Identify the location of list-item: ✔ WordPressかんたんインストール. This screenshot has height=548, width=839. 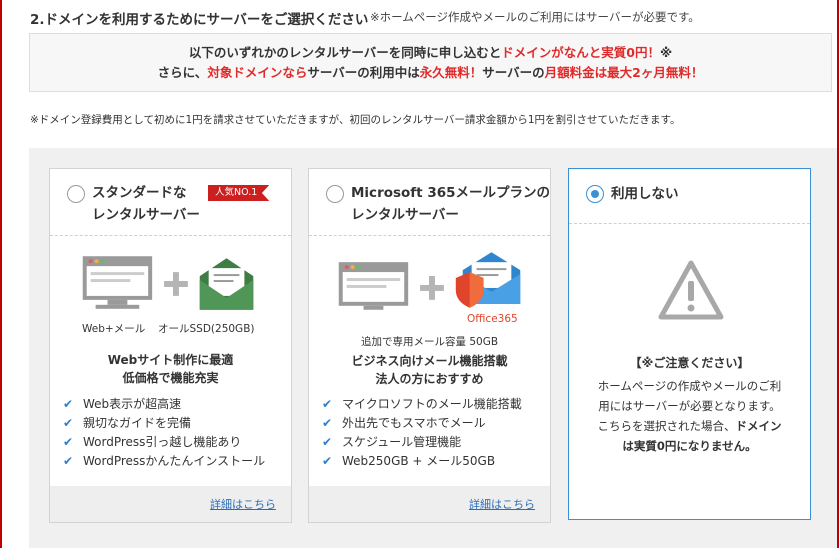
(164, 461).